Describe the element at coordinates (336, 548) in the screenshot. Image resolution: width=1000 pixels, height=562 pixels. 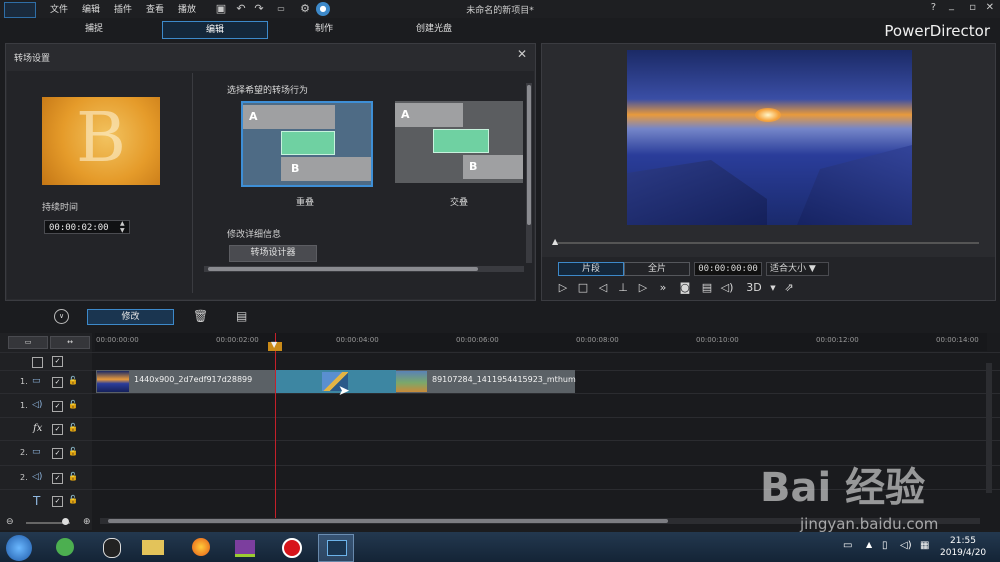
I see `powerdirector-taskbar-icon` at that location.